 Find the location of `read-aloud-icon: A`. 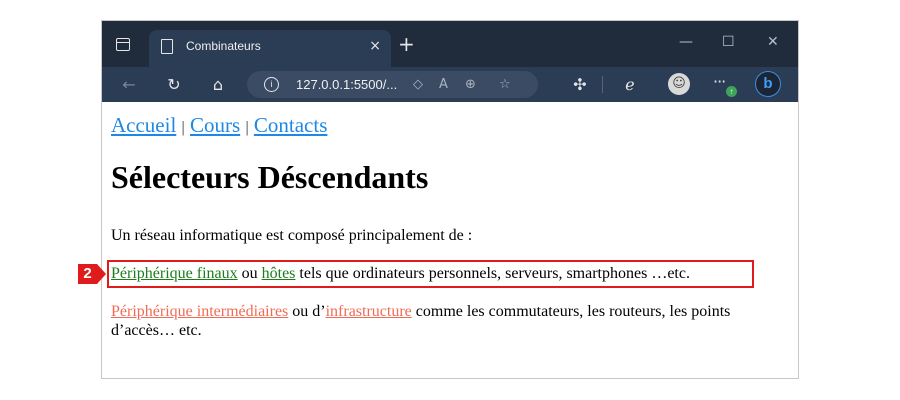

read-aloud-icon: A is located at coordinates (443, 84).